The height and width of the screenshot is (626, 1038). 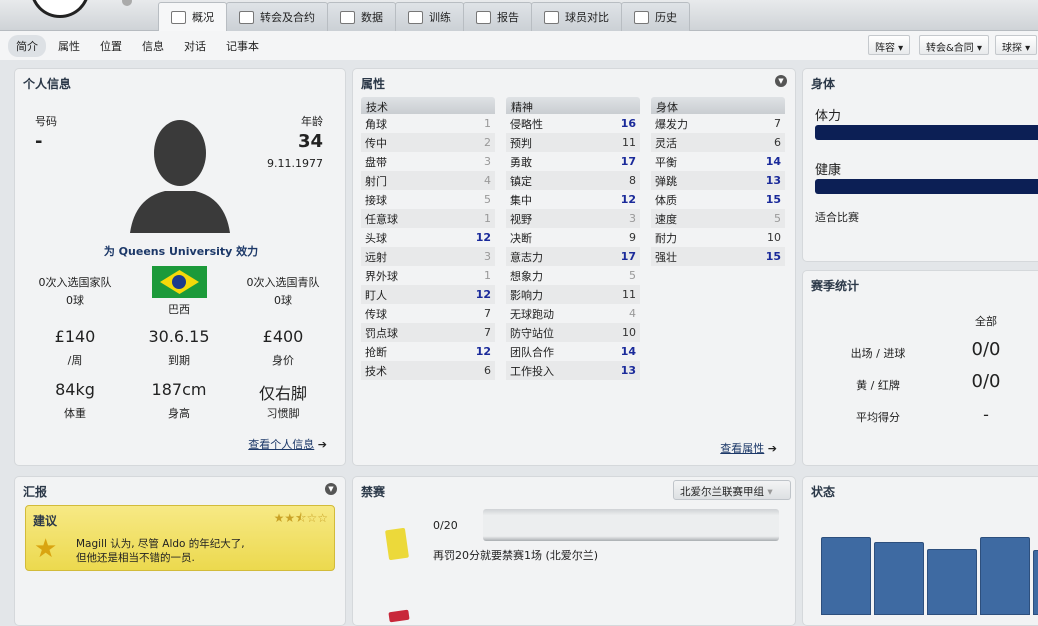 I want to click on scout-dropdown: 球探 ▾, so click(x=1016, y=45).